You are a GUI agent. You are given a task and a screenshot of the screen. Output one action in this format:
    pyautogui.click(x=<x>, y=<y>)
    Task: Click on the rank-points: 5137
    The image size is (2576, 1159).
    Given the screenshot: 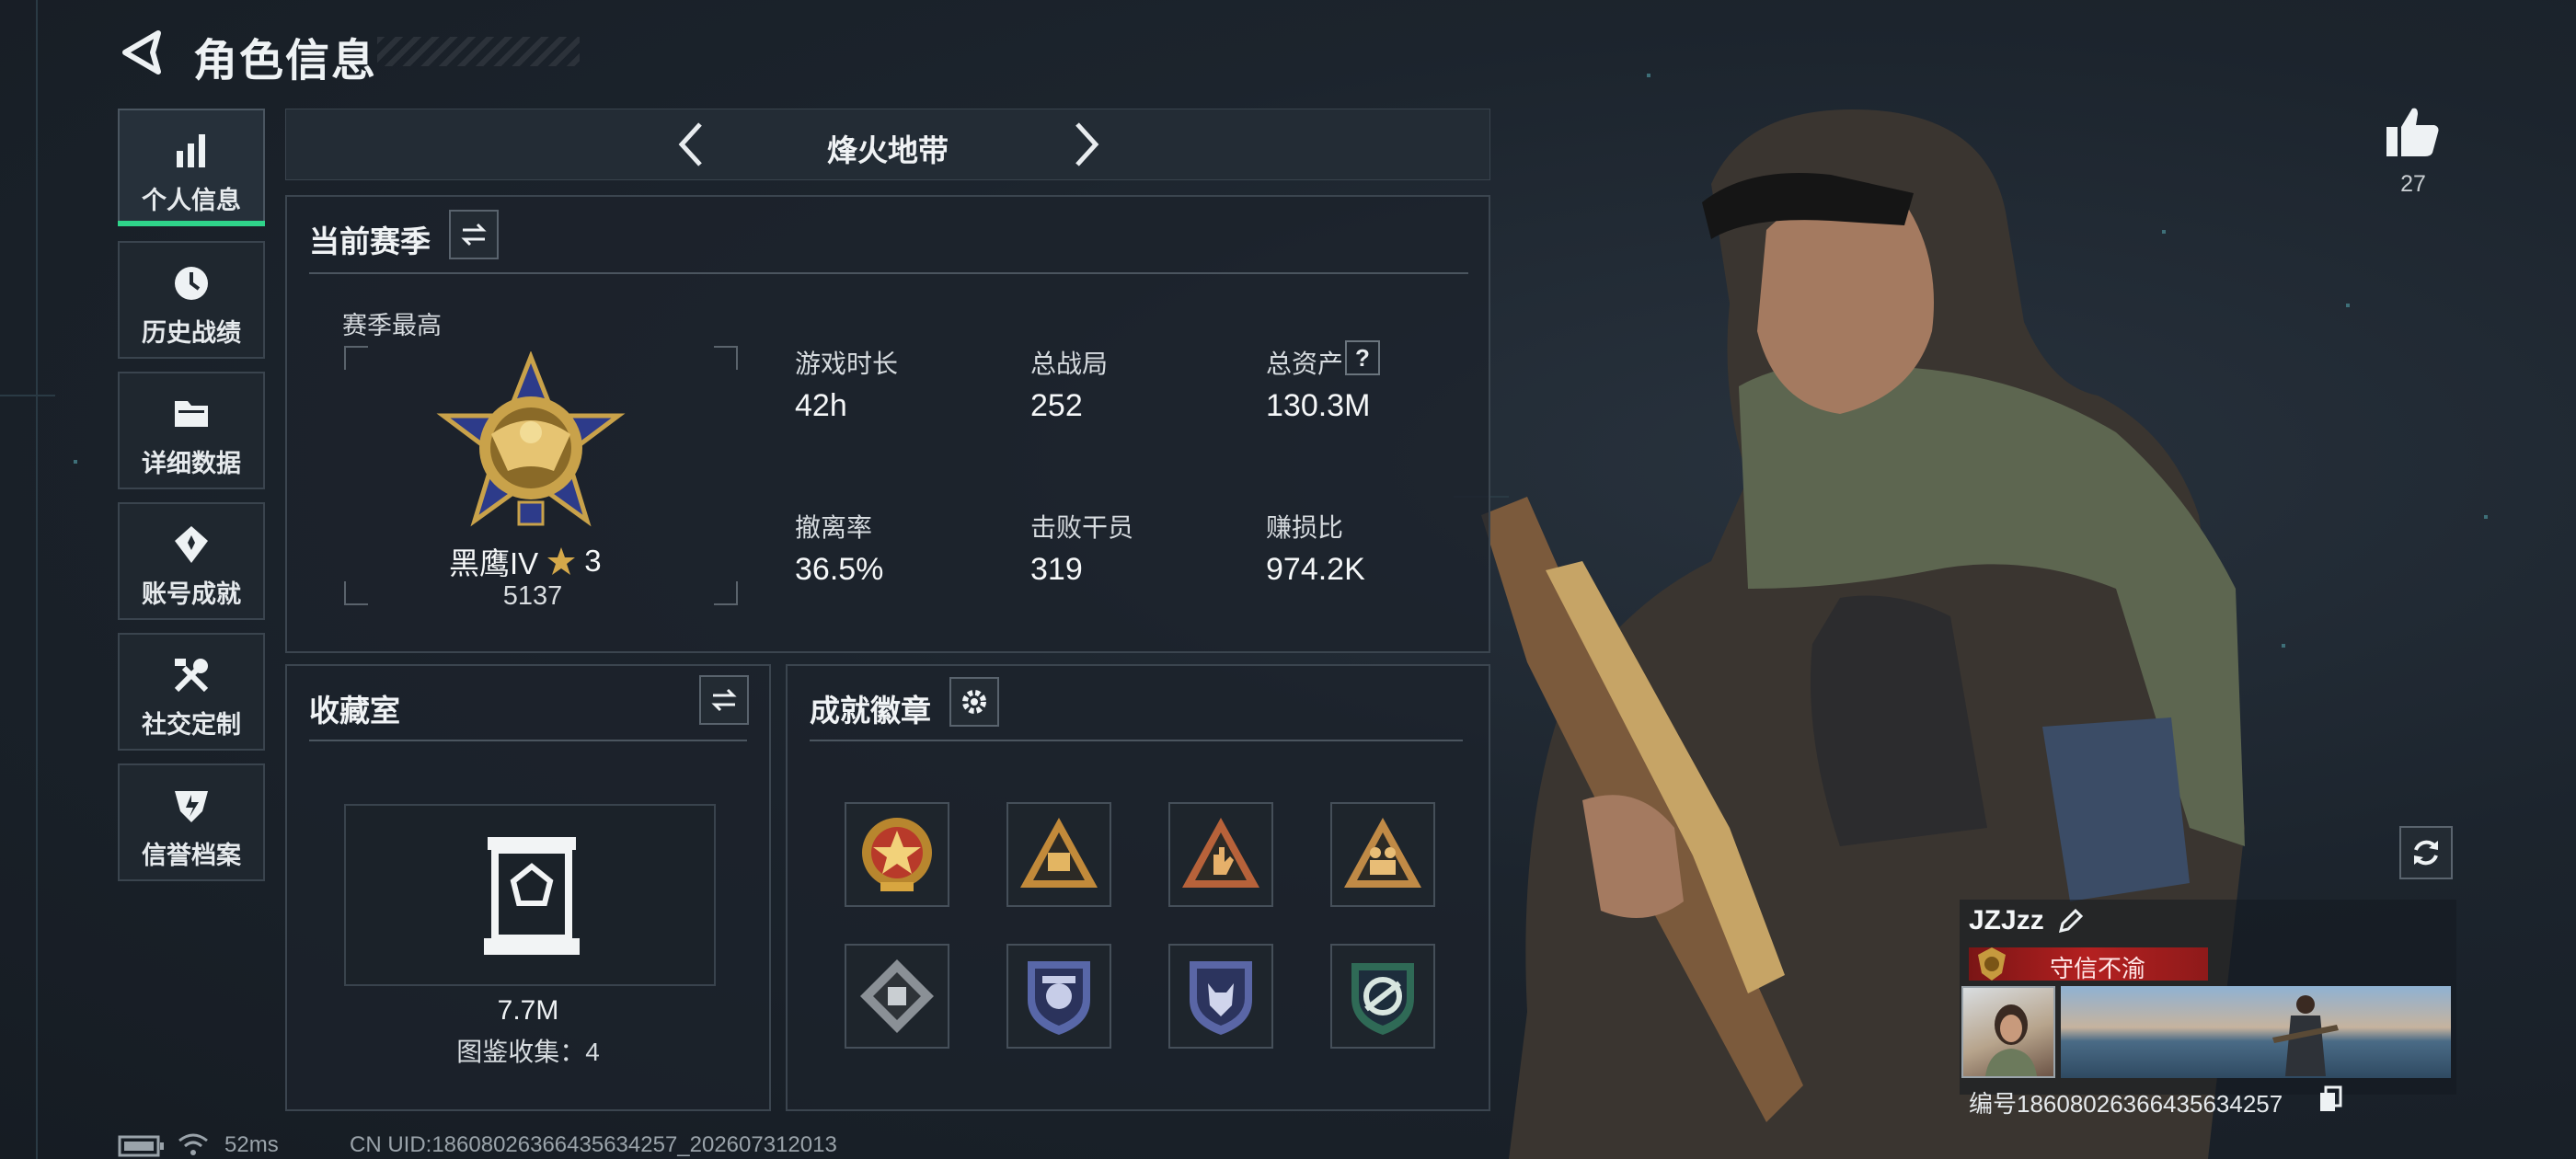 What is the action you would take?
    pyautogui.click(x=532, y=596)
    